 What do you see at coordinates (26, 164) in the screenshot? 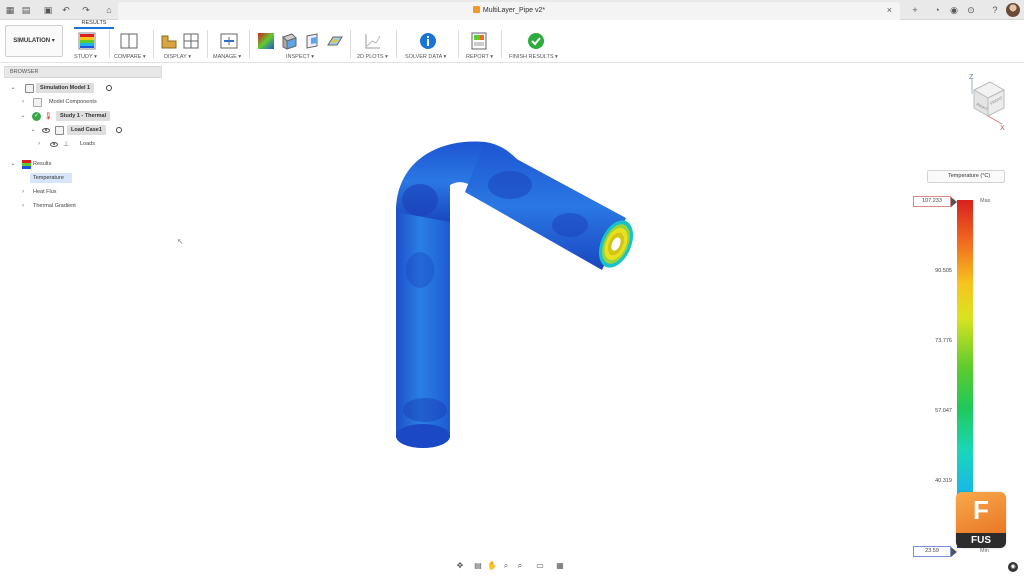
I see `results-icon` at bounding box center [26, 164].